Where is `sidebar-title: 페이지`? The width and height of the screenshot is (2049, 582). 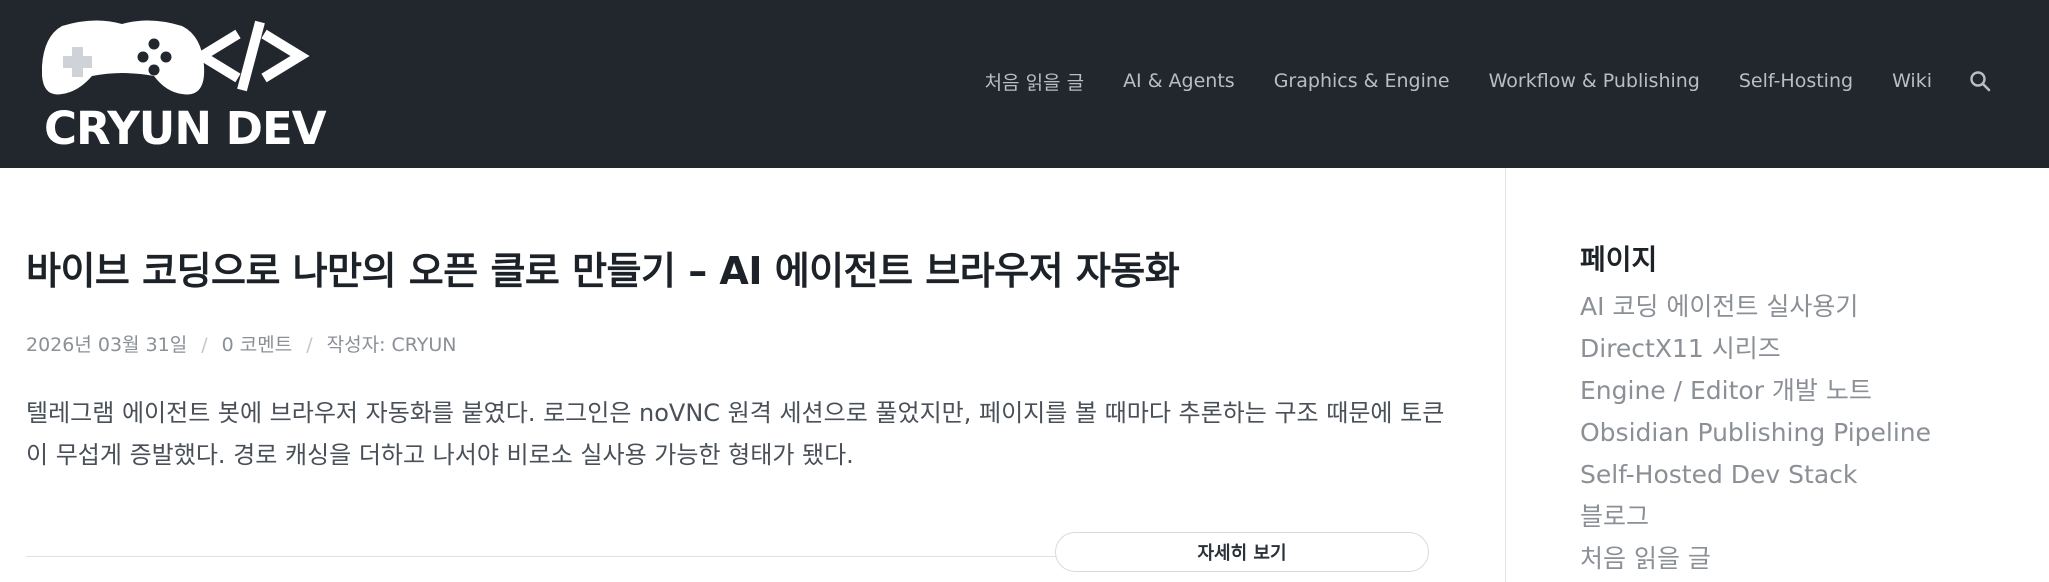
sidebar-title: 페이지 is located at coordinates (1619, 259).